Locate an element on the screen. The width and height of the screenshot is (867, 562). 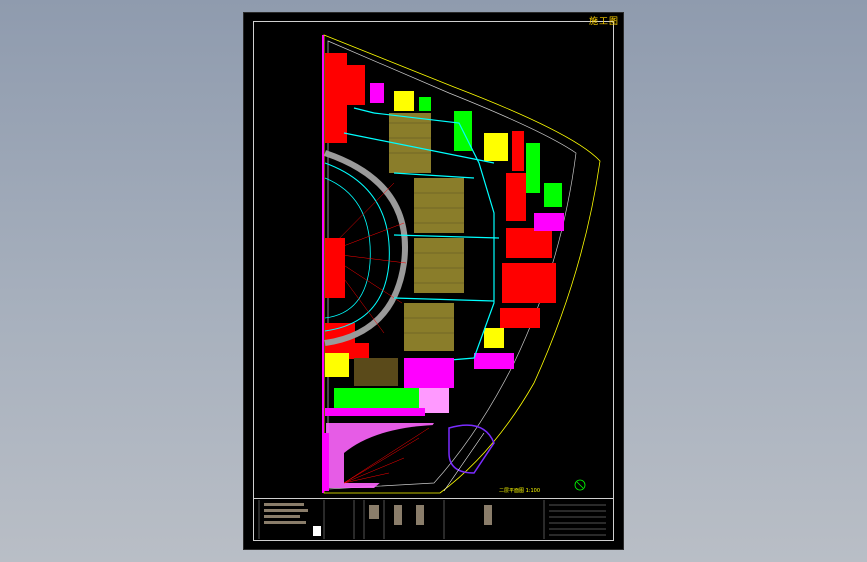
lobby-pink-strip is located at coordinates (375, 412).